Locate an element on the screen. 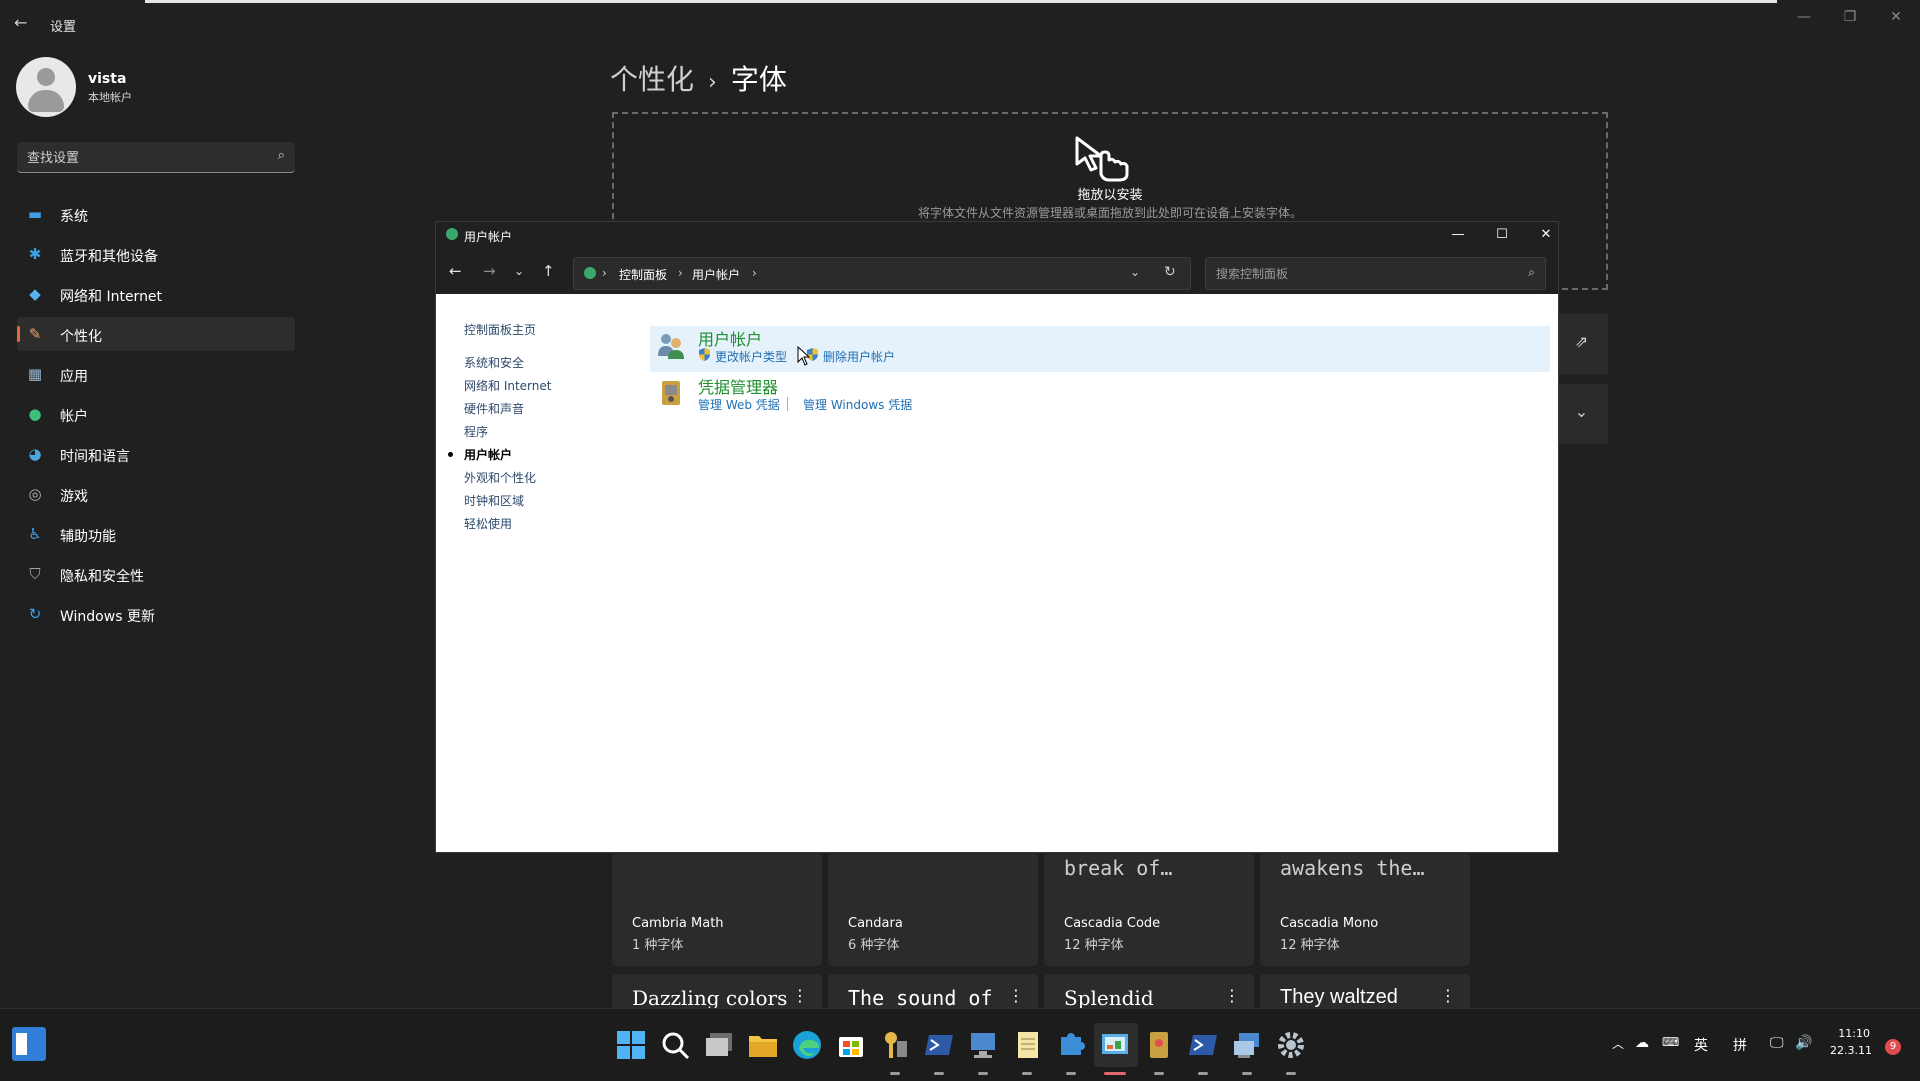  file-explorer-icon is located at coordinates (763, 1045).